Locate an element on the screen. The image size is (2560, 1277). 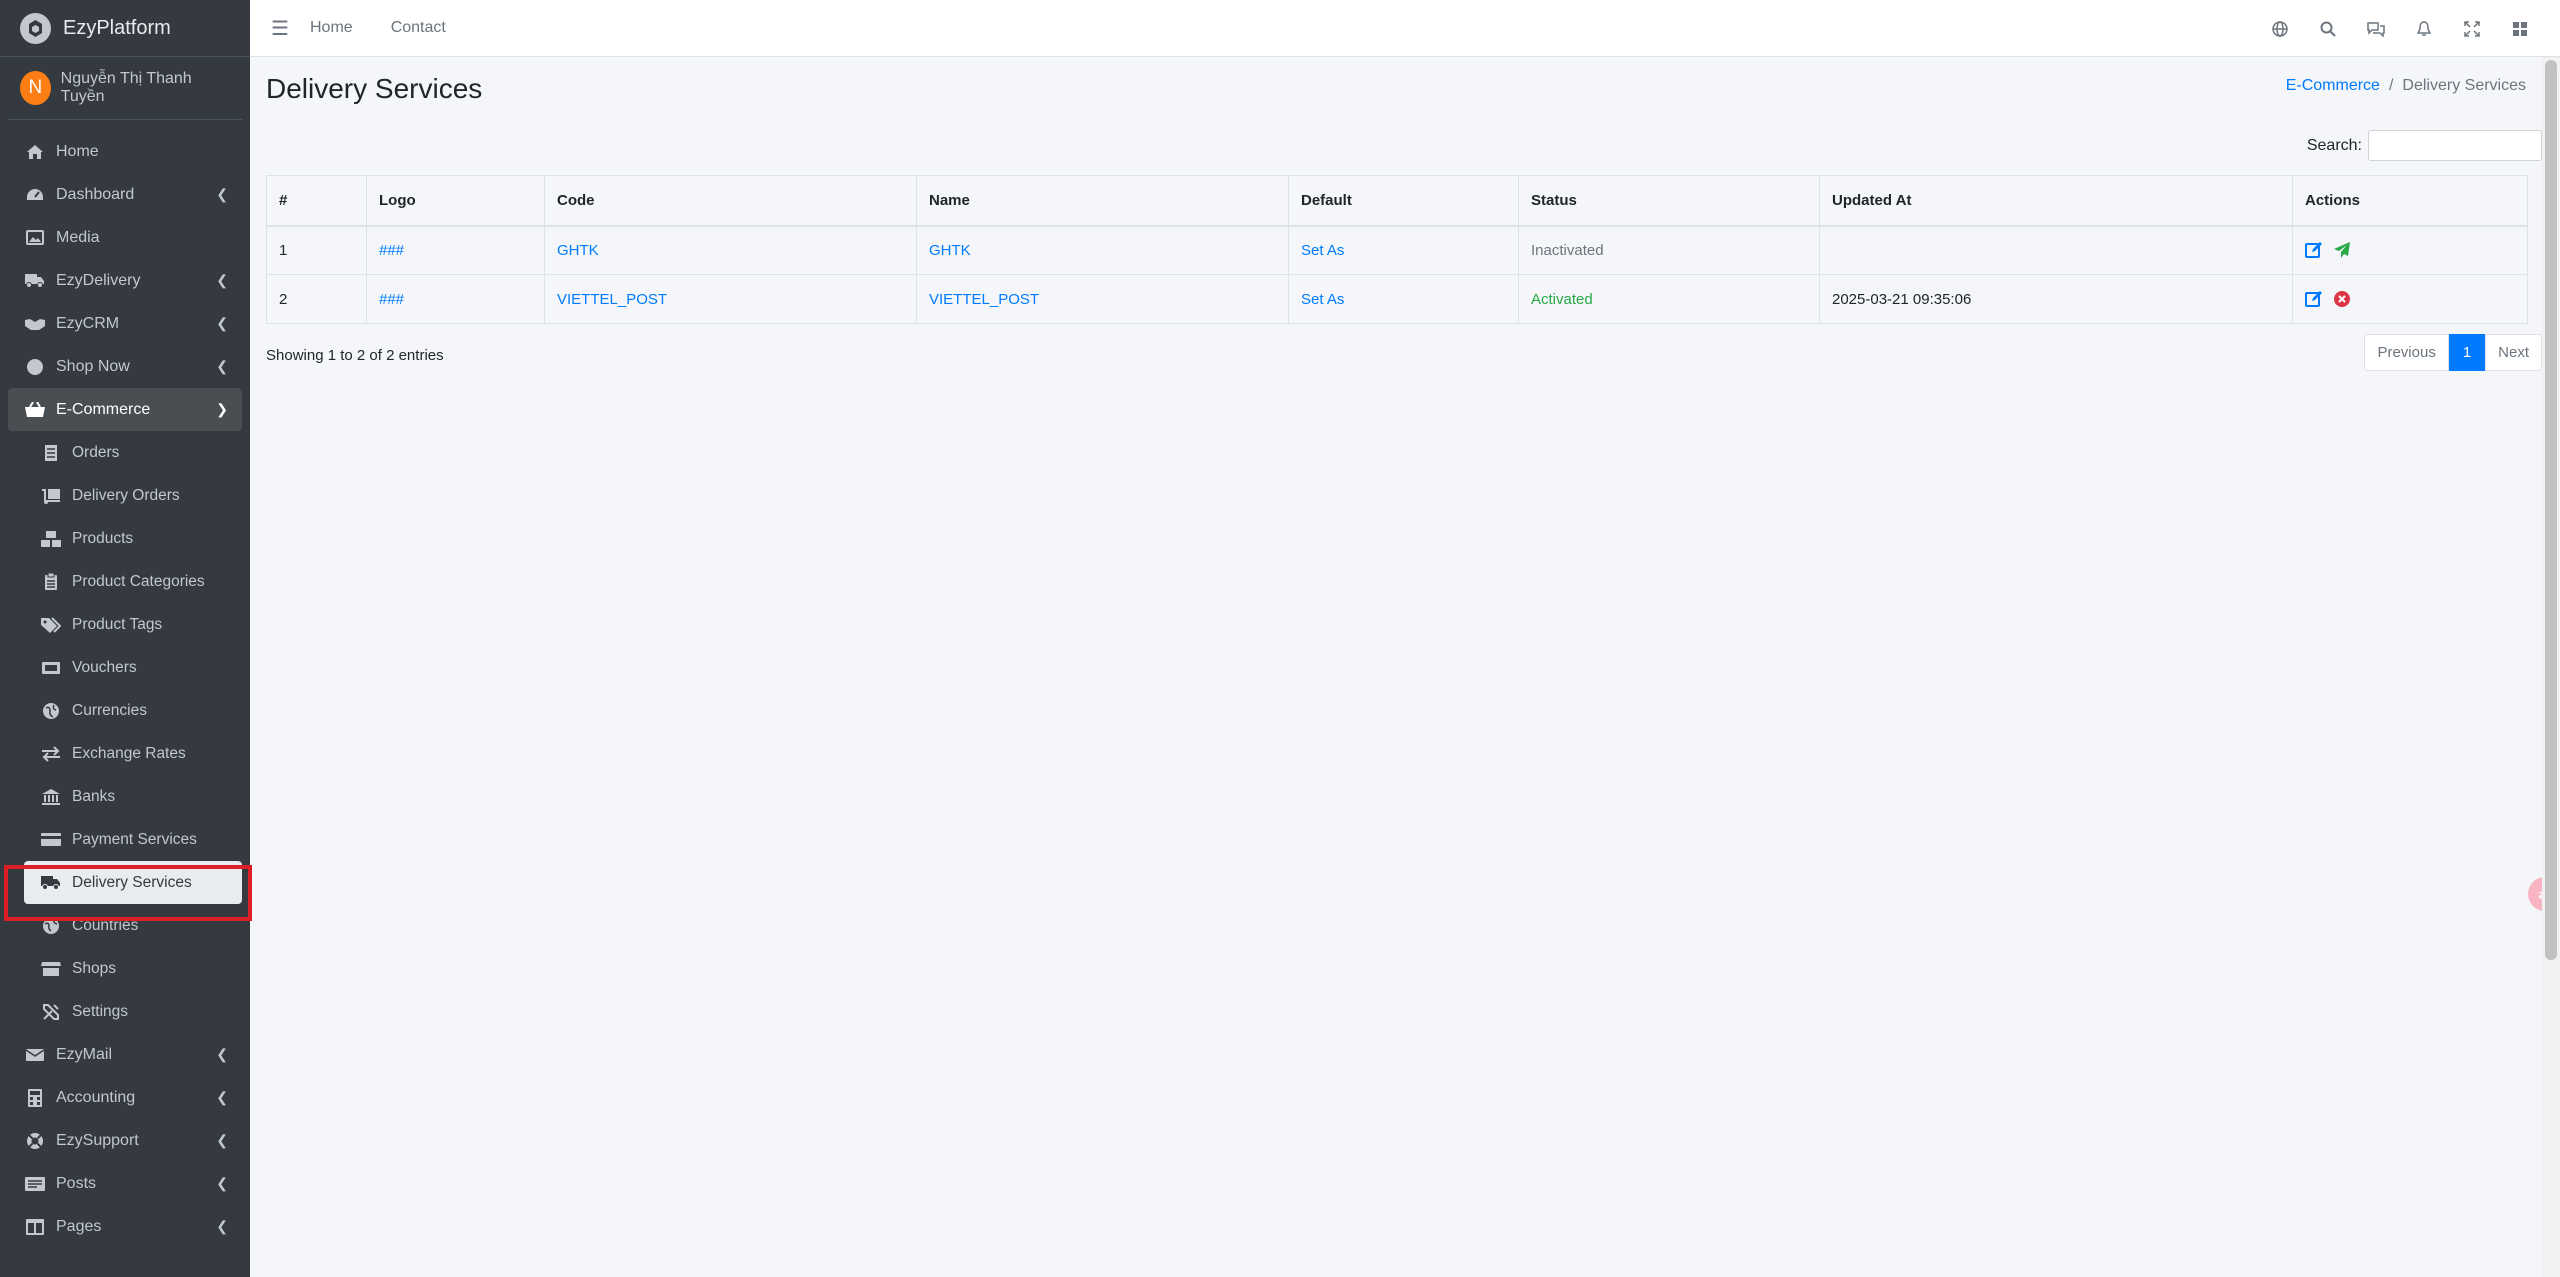
search-input is located at coordinates (2455, 145).